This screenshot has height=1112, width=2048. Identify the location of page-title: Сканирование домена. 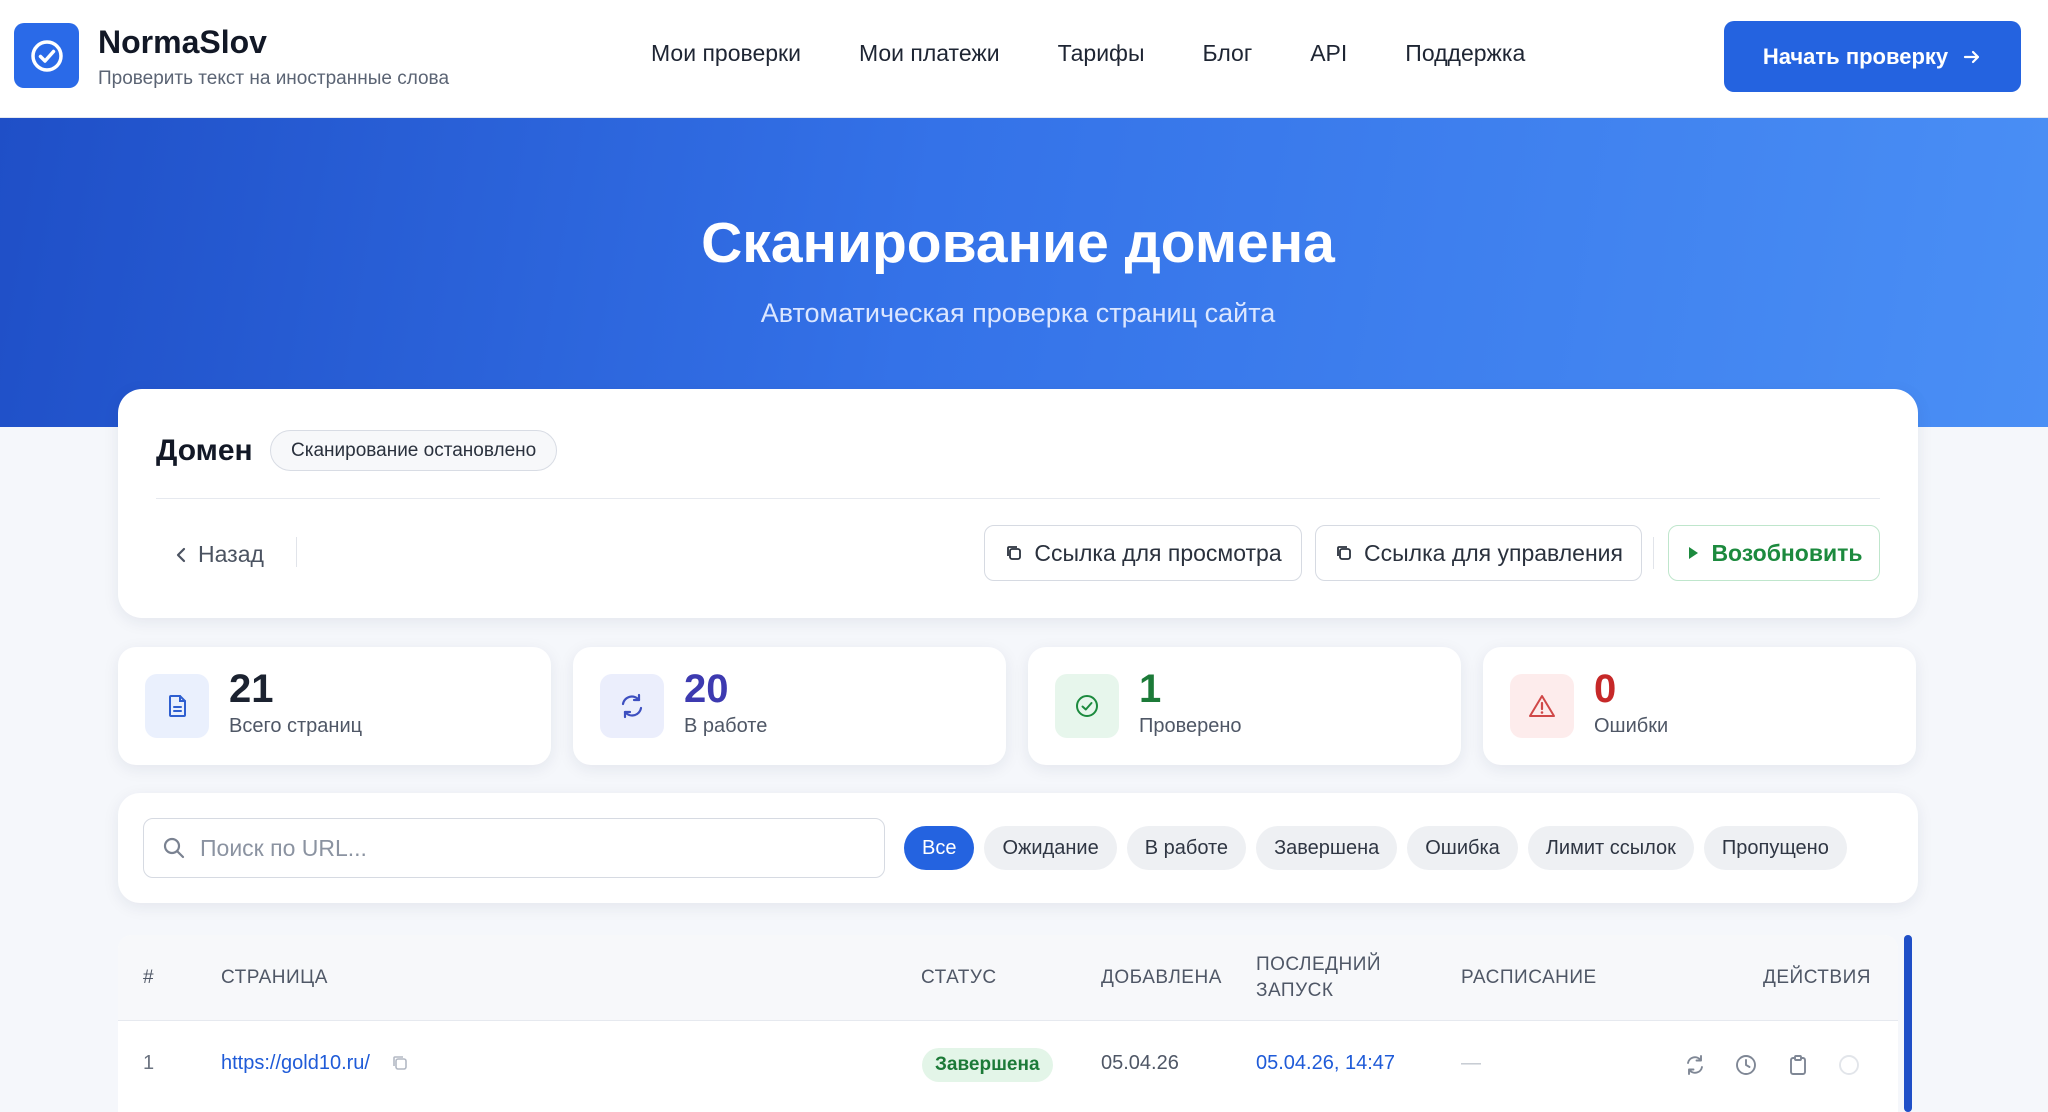
(1018, 243).